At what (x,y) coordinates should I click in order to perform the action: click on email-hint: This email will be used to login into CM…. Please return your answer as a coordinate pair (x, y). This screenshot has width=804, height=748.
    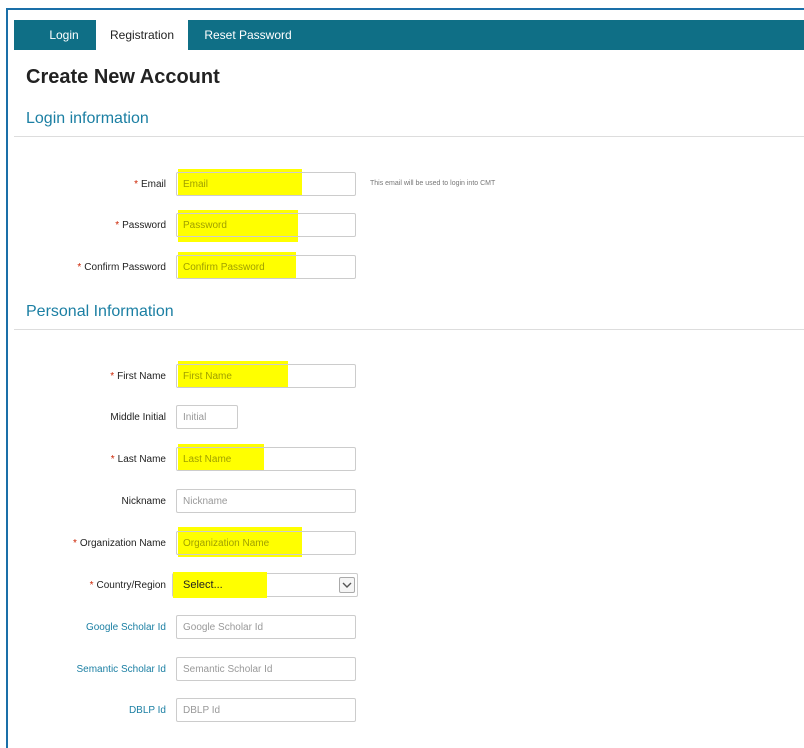
    Looking at the image, I should click on (433, 183).